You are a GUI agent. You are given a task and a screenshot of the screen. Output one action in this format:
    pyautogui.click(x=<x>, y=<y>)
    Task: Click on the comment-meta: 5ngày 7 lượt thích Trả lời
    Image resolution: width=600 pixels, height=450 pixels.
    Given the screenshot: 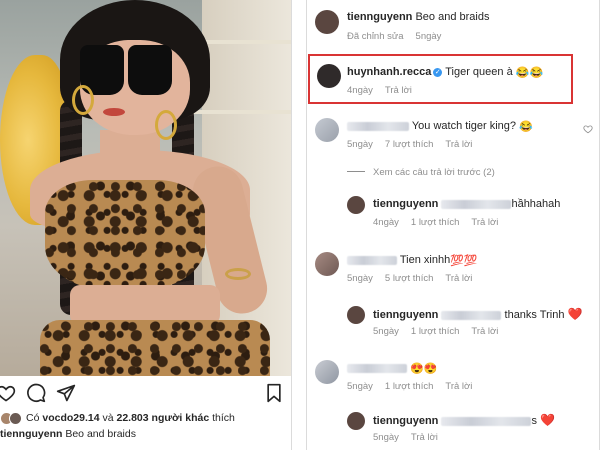 What is the action you would take?
    pyautogui.click(x=415, y=144)
    